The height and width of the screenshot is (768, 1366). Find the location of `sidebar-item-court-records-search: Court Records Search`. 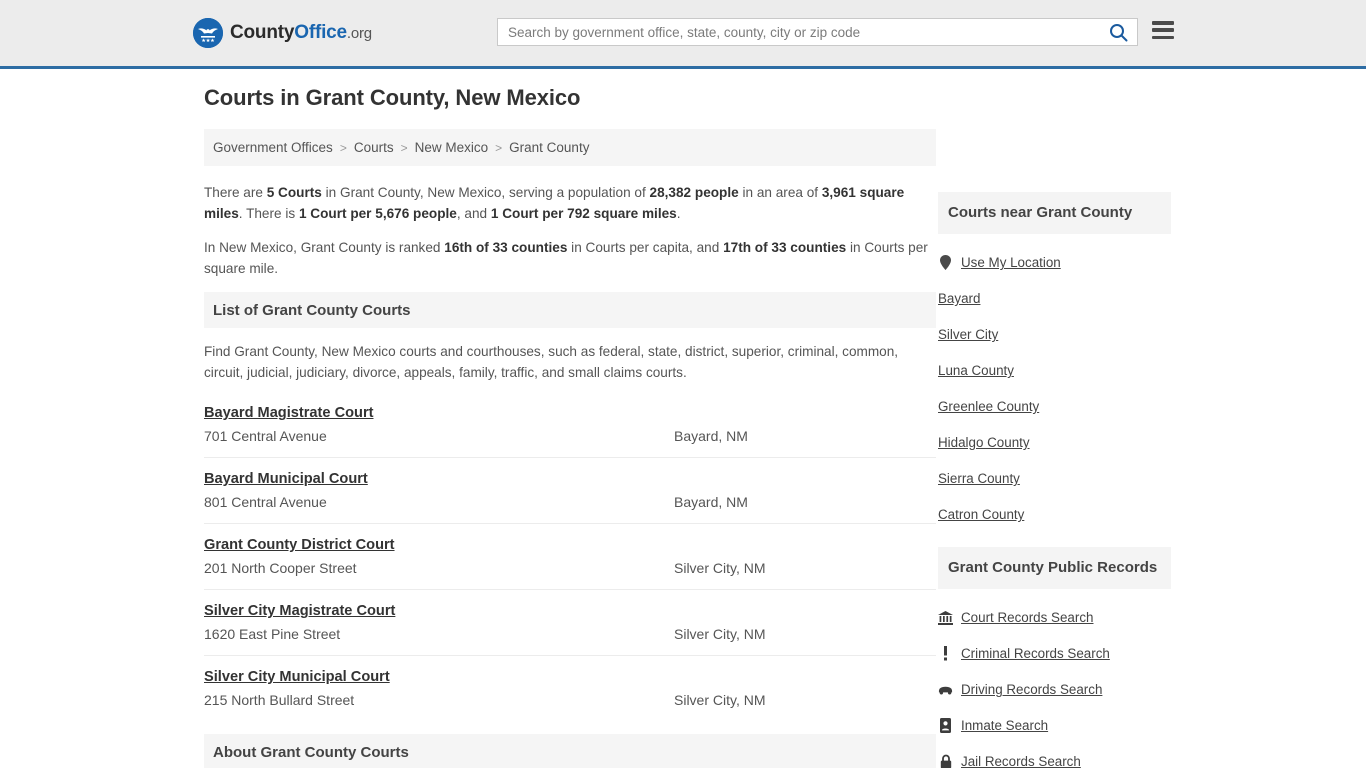

sidebar-item-court-records-search: Court Records Search is located at coordinates (1027, 617).